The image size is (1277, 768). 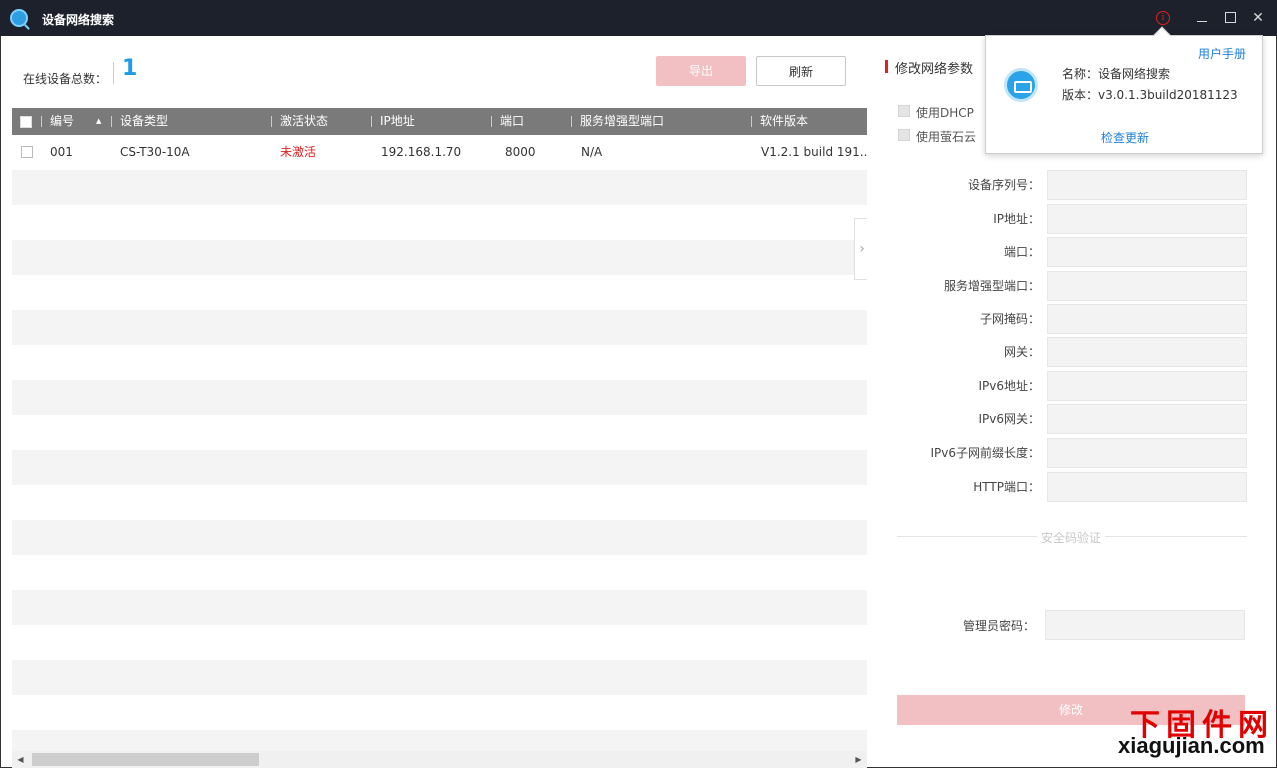 What do you see at coordinates (622, 121) in the screenshot?
I see `column-header-enhanced-port: 服务增强型端口` at bounding box center [622, 121].